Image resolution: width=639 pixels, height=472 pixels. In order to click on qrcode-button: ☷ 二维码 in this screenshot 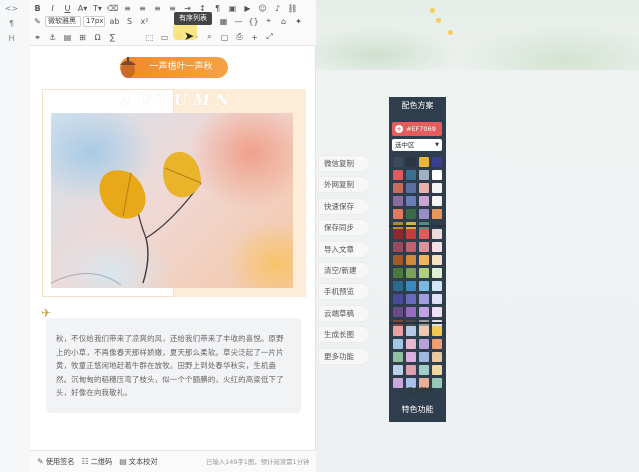, I will do `click(96, 462)`.